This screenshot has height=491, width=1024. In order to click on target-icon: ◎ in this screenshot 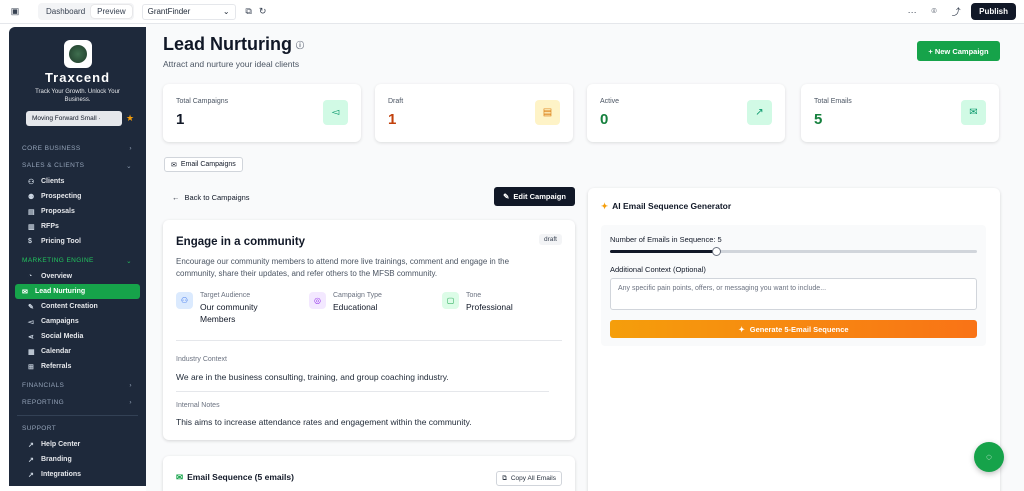, I will do `click(317, 300)`.